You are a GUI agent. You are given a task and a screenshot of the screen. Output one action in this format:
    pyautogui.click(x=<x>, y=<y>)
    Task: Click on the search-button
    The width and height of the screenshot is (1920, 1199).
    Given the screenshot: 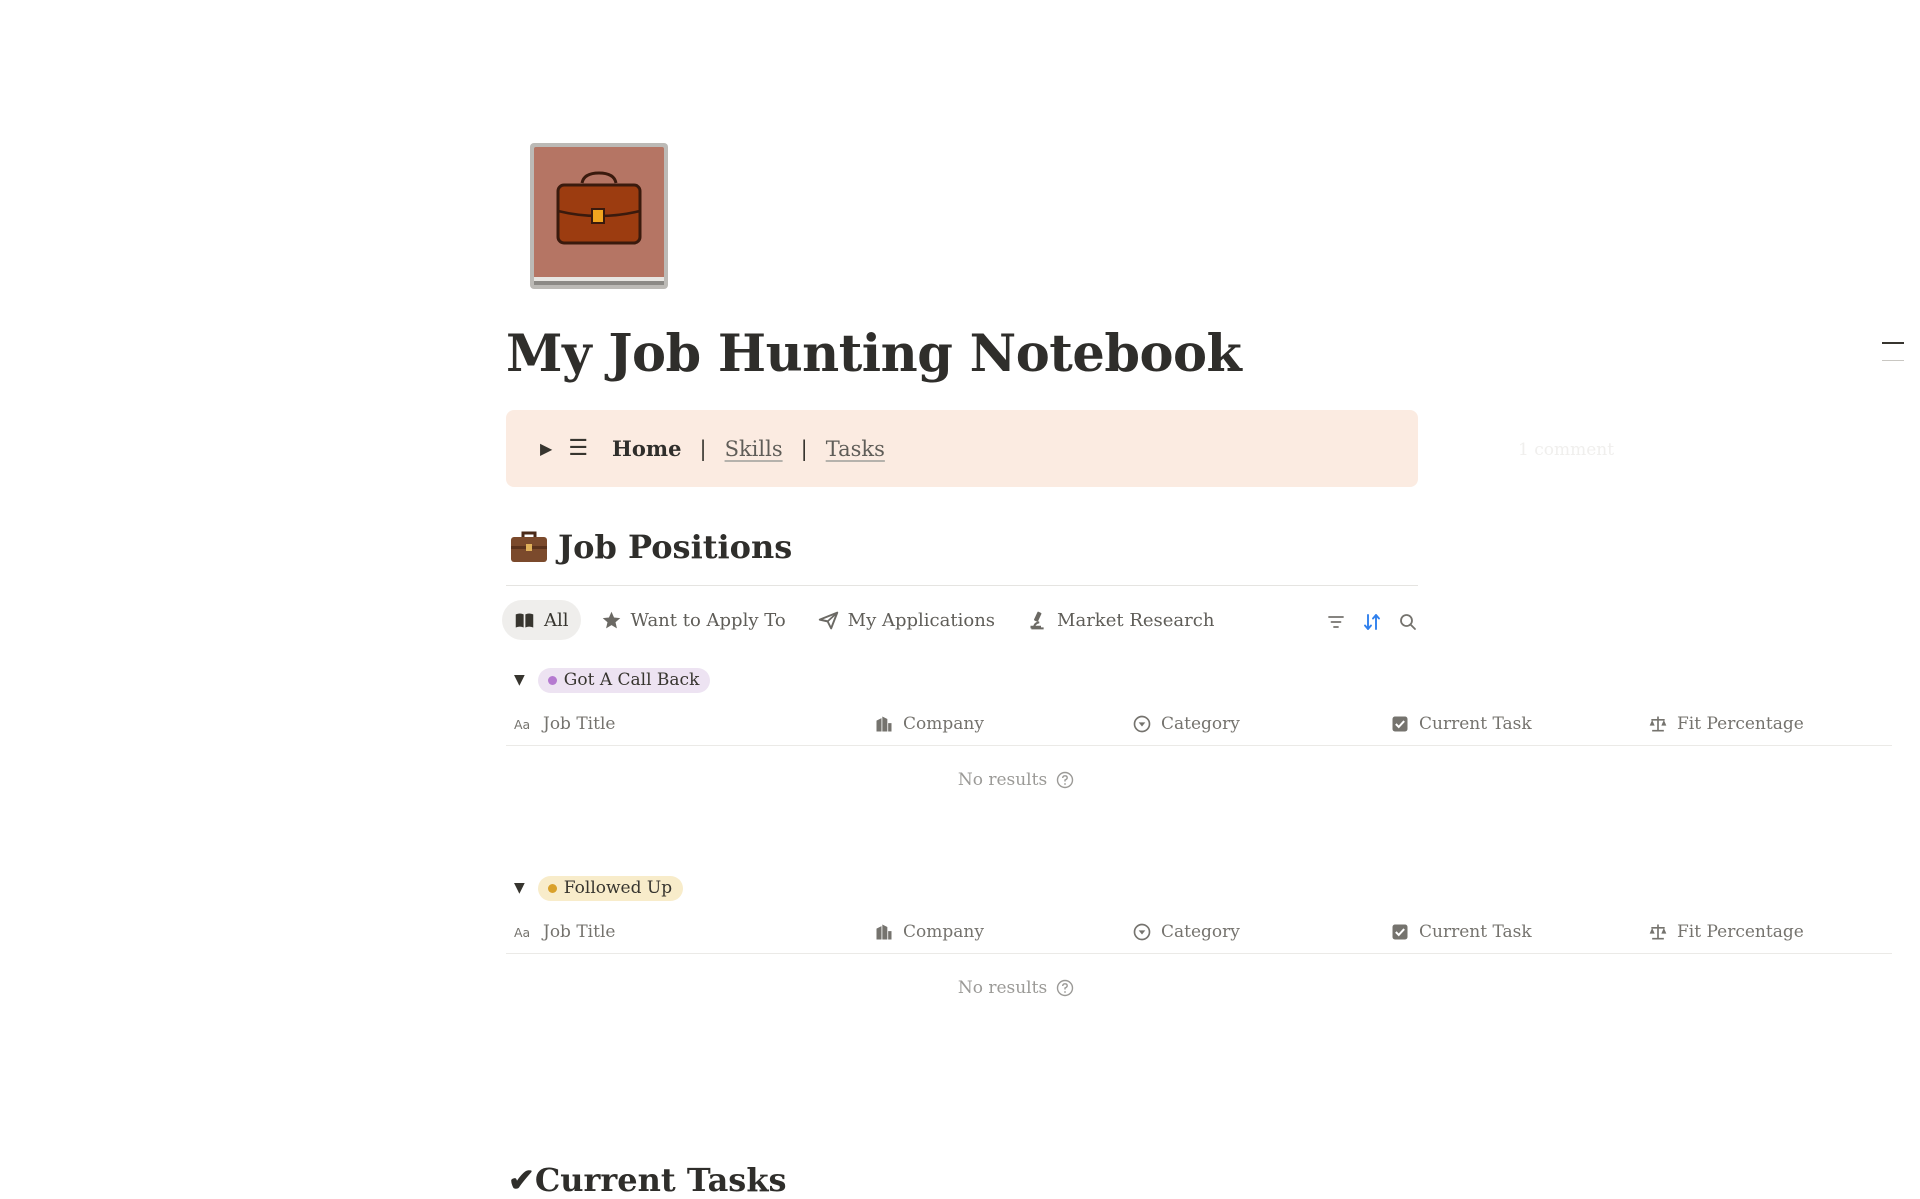 What is the action you would take?
    pyautogui.click(x=1408, y=622)
    